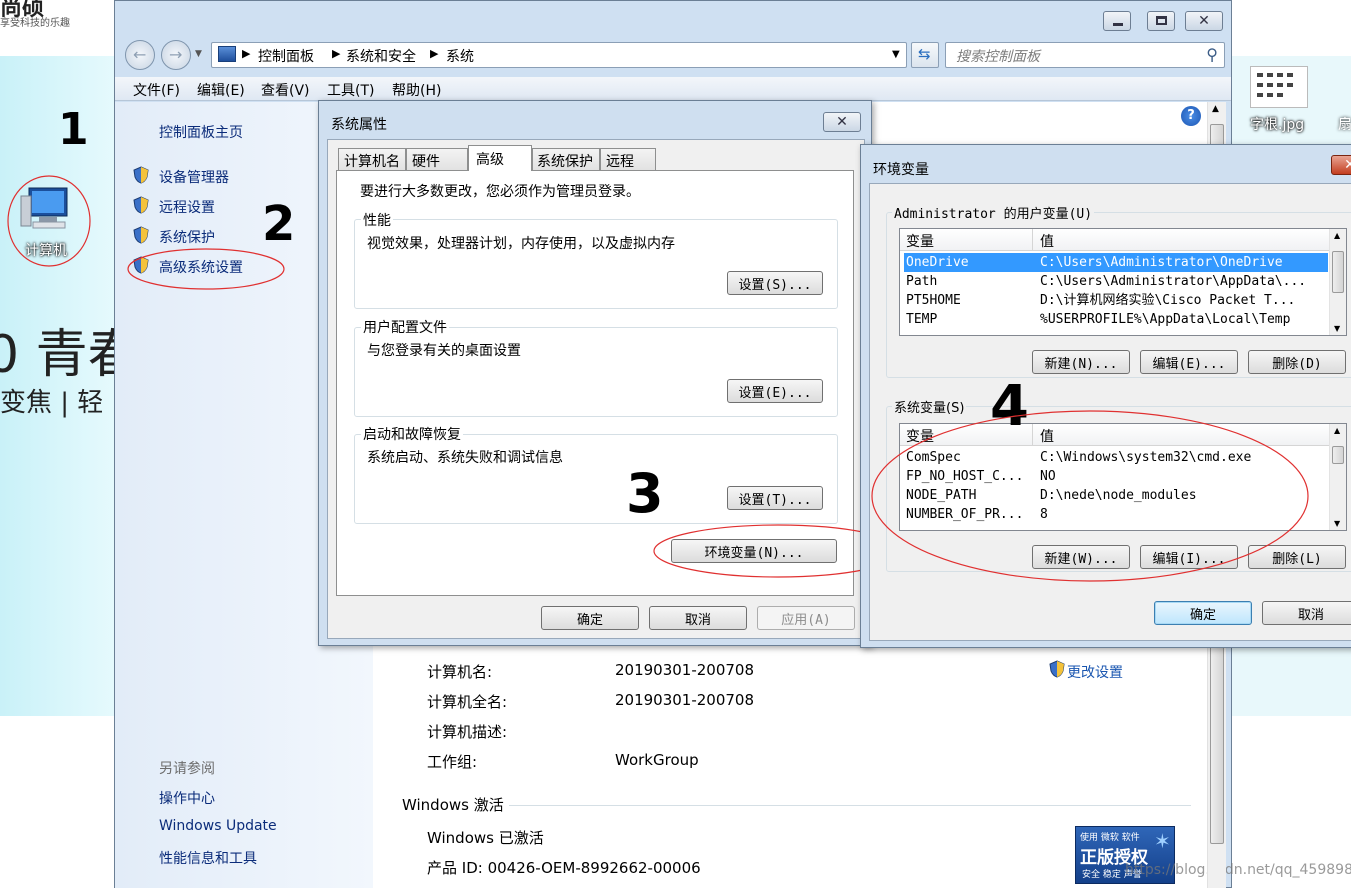 This screenshot has width=1351, height=888. I want to click on tab-hardware: 硬件, so click(437, 159).